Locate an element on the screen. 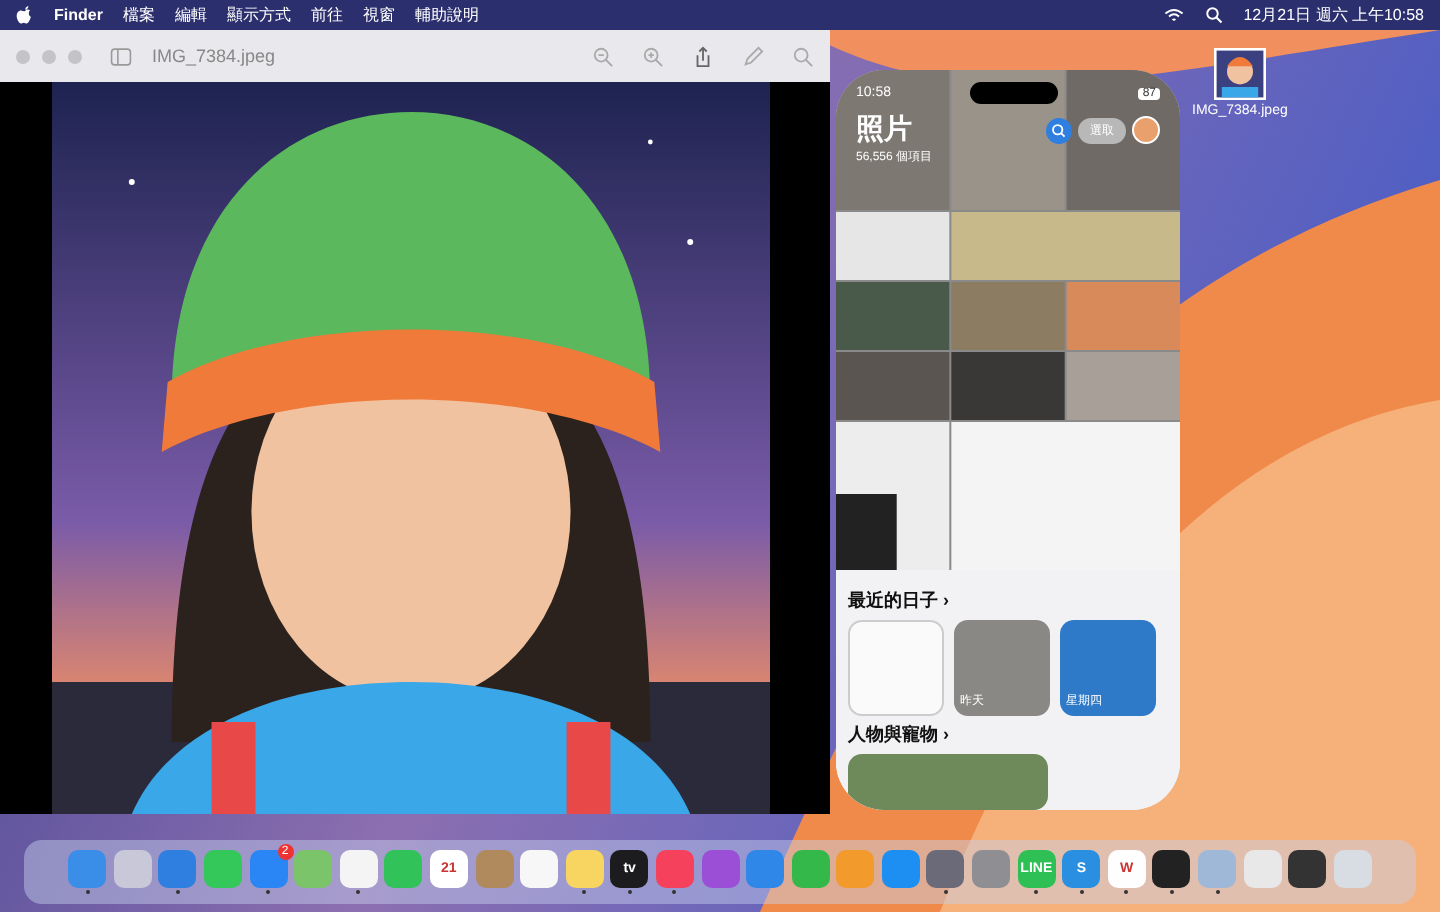 This screenshot has width=1440, height=912. menu-clock: 12月21日 週六 上午10:58 is located at coordinates (1333, 15).